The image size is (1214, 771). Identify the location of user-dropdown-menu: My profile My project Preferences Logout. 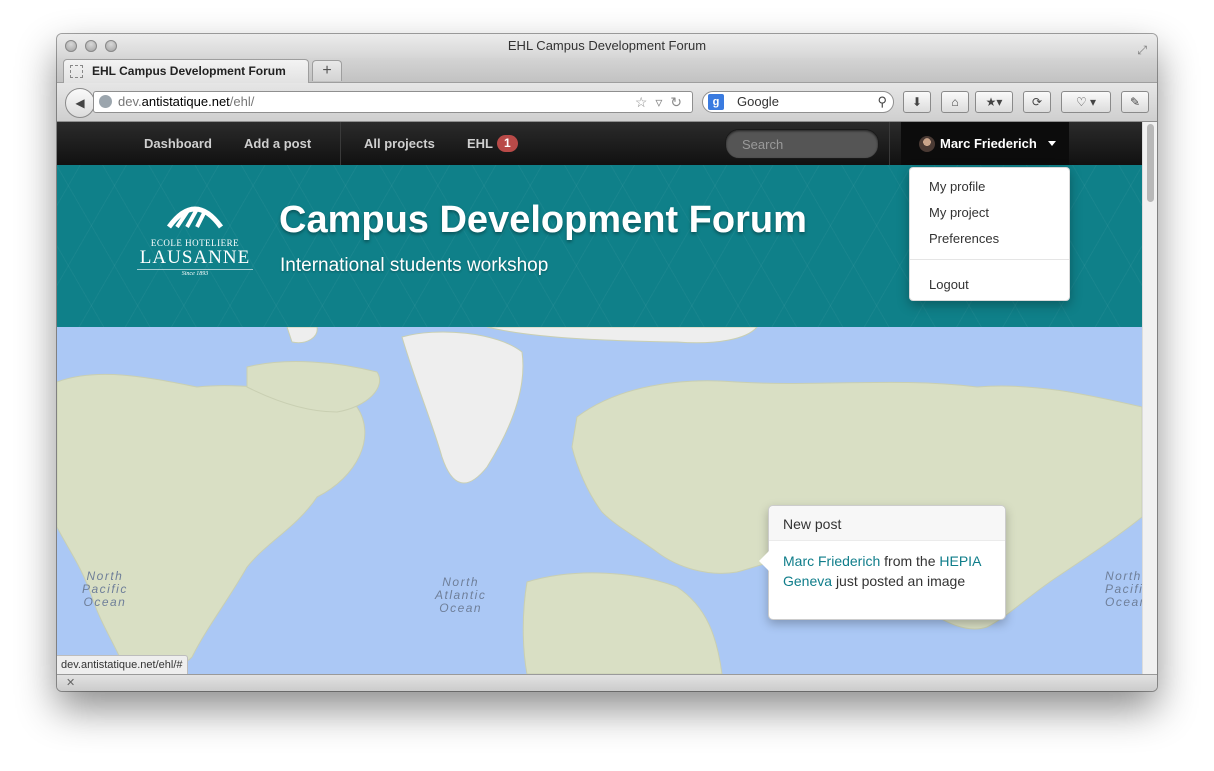
(989, 234).